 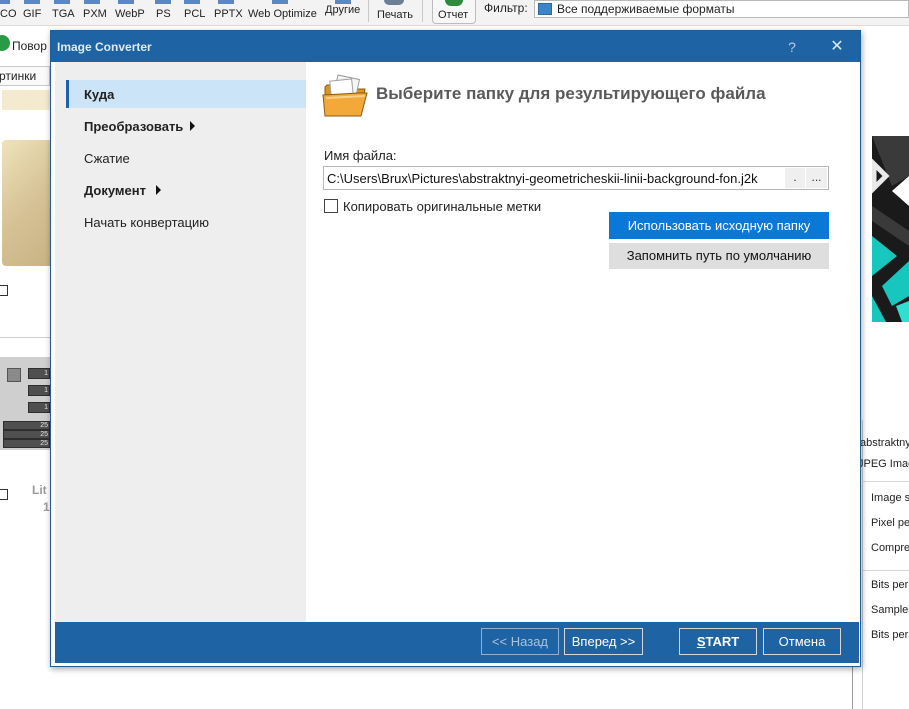 What do you see at coordinates (837, 47) in the screenshot?
I see `close-icon: ✕` at bounding box center [837, 47].